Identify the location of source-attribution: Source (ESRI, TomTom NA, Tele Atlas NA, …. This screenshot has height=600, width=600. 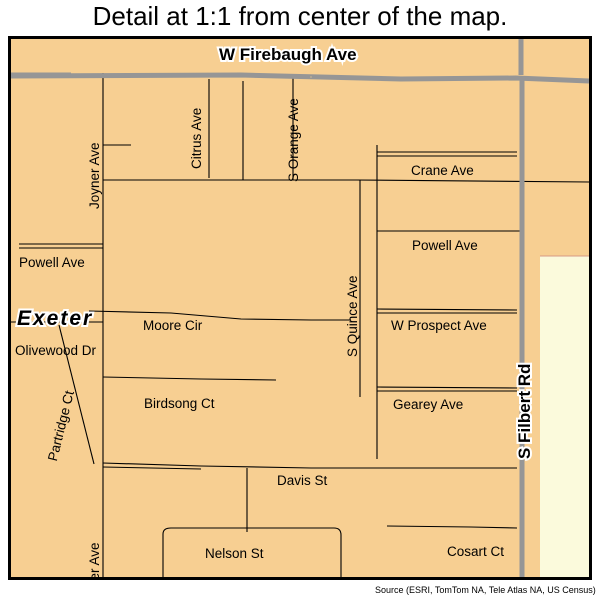
(485, 590).